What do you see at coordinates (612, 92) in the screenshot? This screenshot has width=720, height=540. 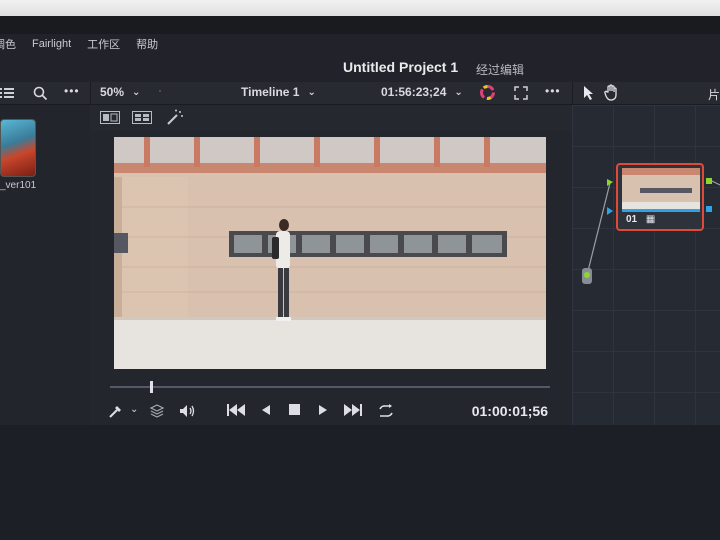 I see `hand-icon` at bounding box center [612, 92].